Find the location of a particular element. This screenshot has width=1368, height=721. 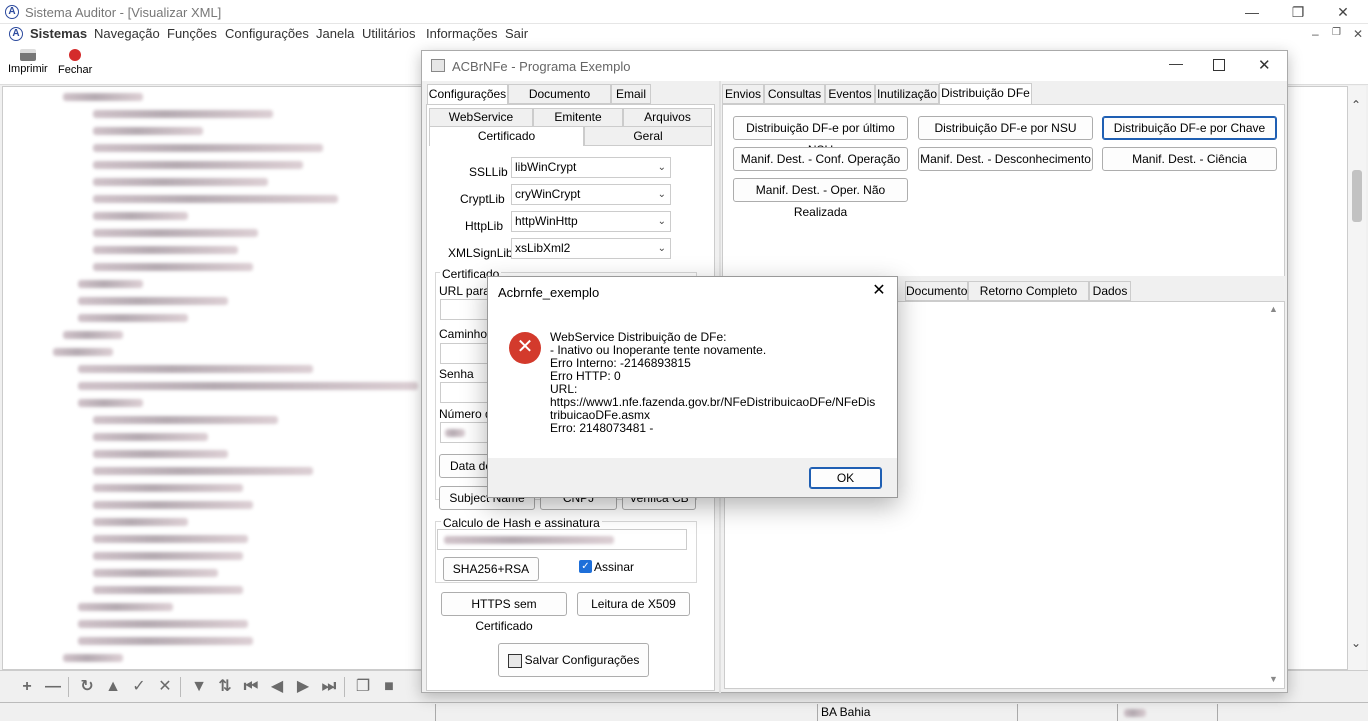

xmlsignlib-label: XMLSignLib is located at coordinates (480, 253).